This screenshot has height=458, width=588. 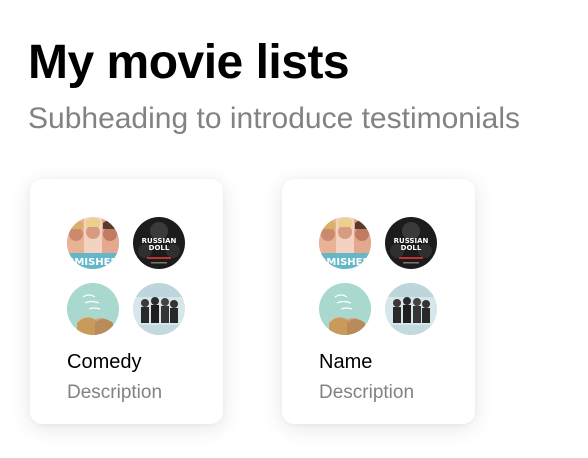 I want to click on page-subtitle: Subheading to introduce testimonials, so click(x=274, y=118).